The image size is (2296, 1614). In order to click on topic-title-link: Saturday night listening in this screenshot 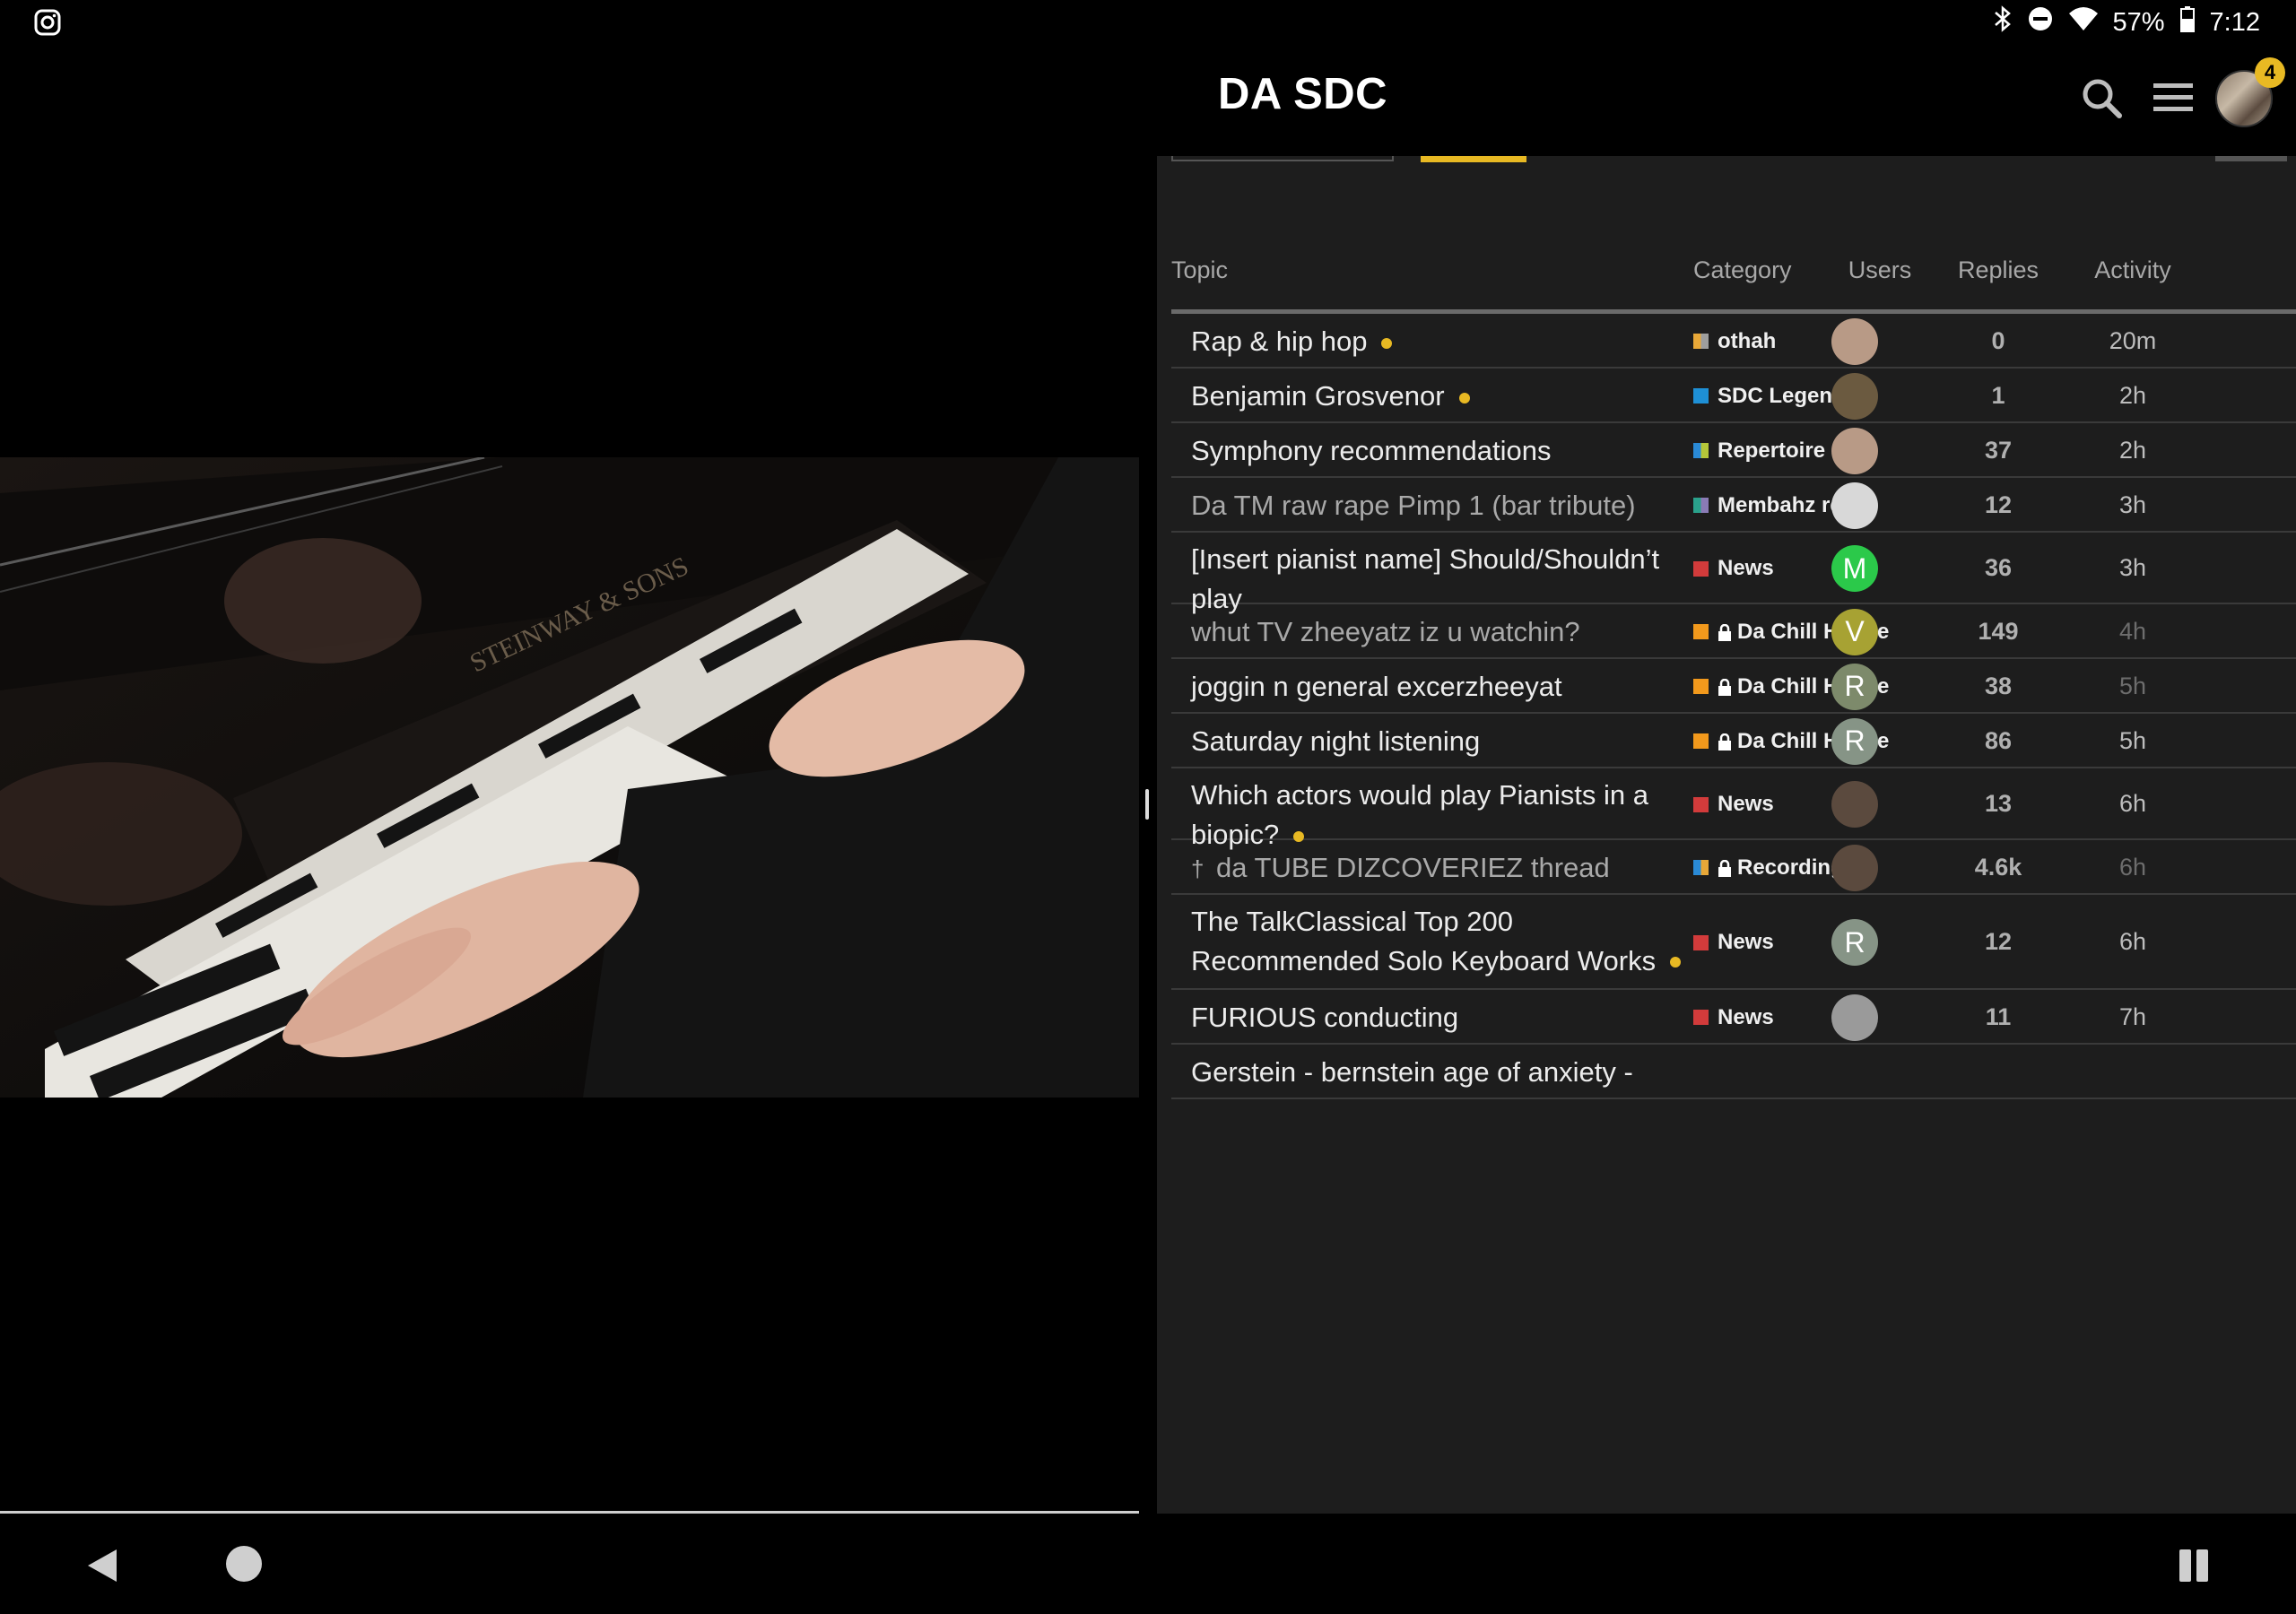, I will do `click(1442, 741)`.